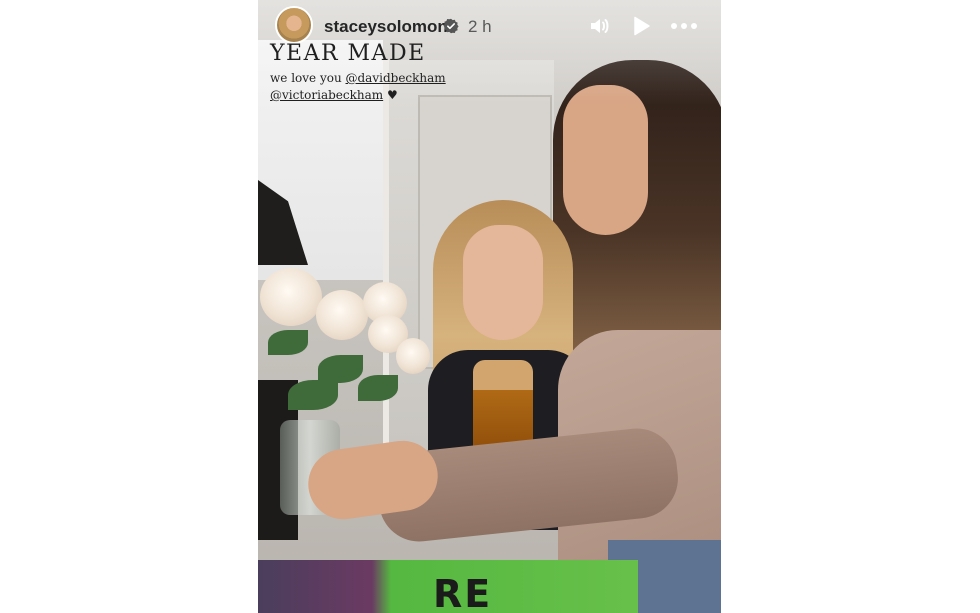 This screenshot has width=980, height=613. Describe the element at coordinates (386, 27) in the screenshot. I see `username-link: staceysolomon` at that location.